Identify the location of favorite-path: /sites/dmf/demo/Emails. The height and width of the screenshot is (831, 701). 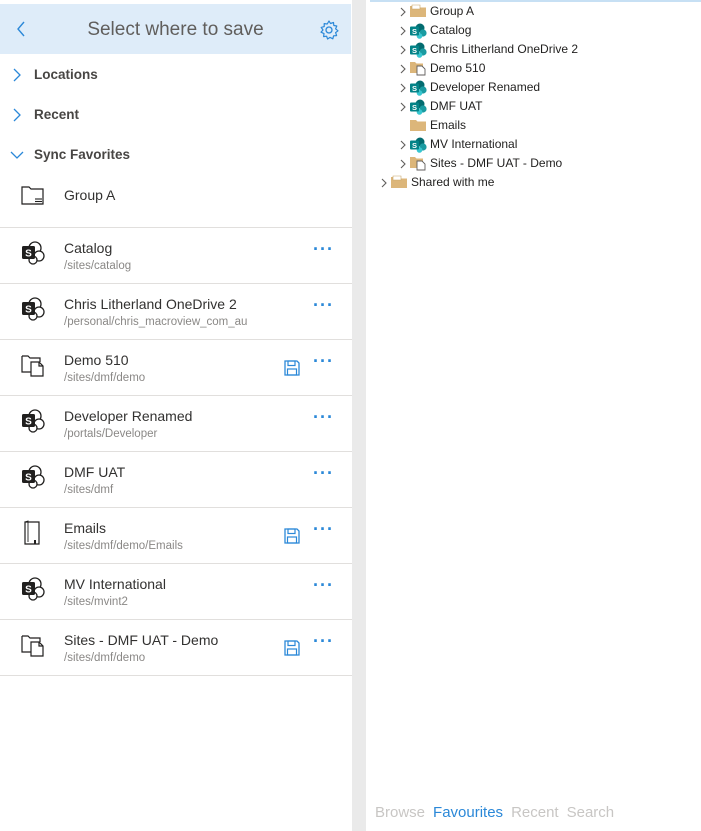
(123, 546).